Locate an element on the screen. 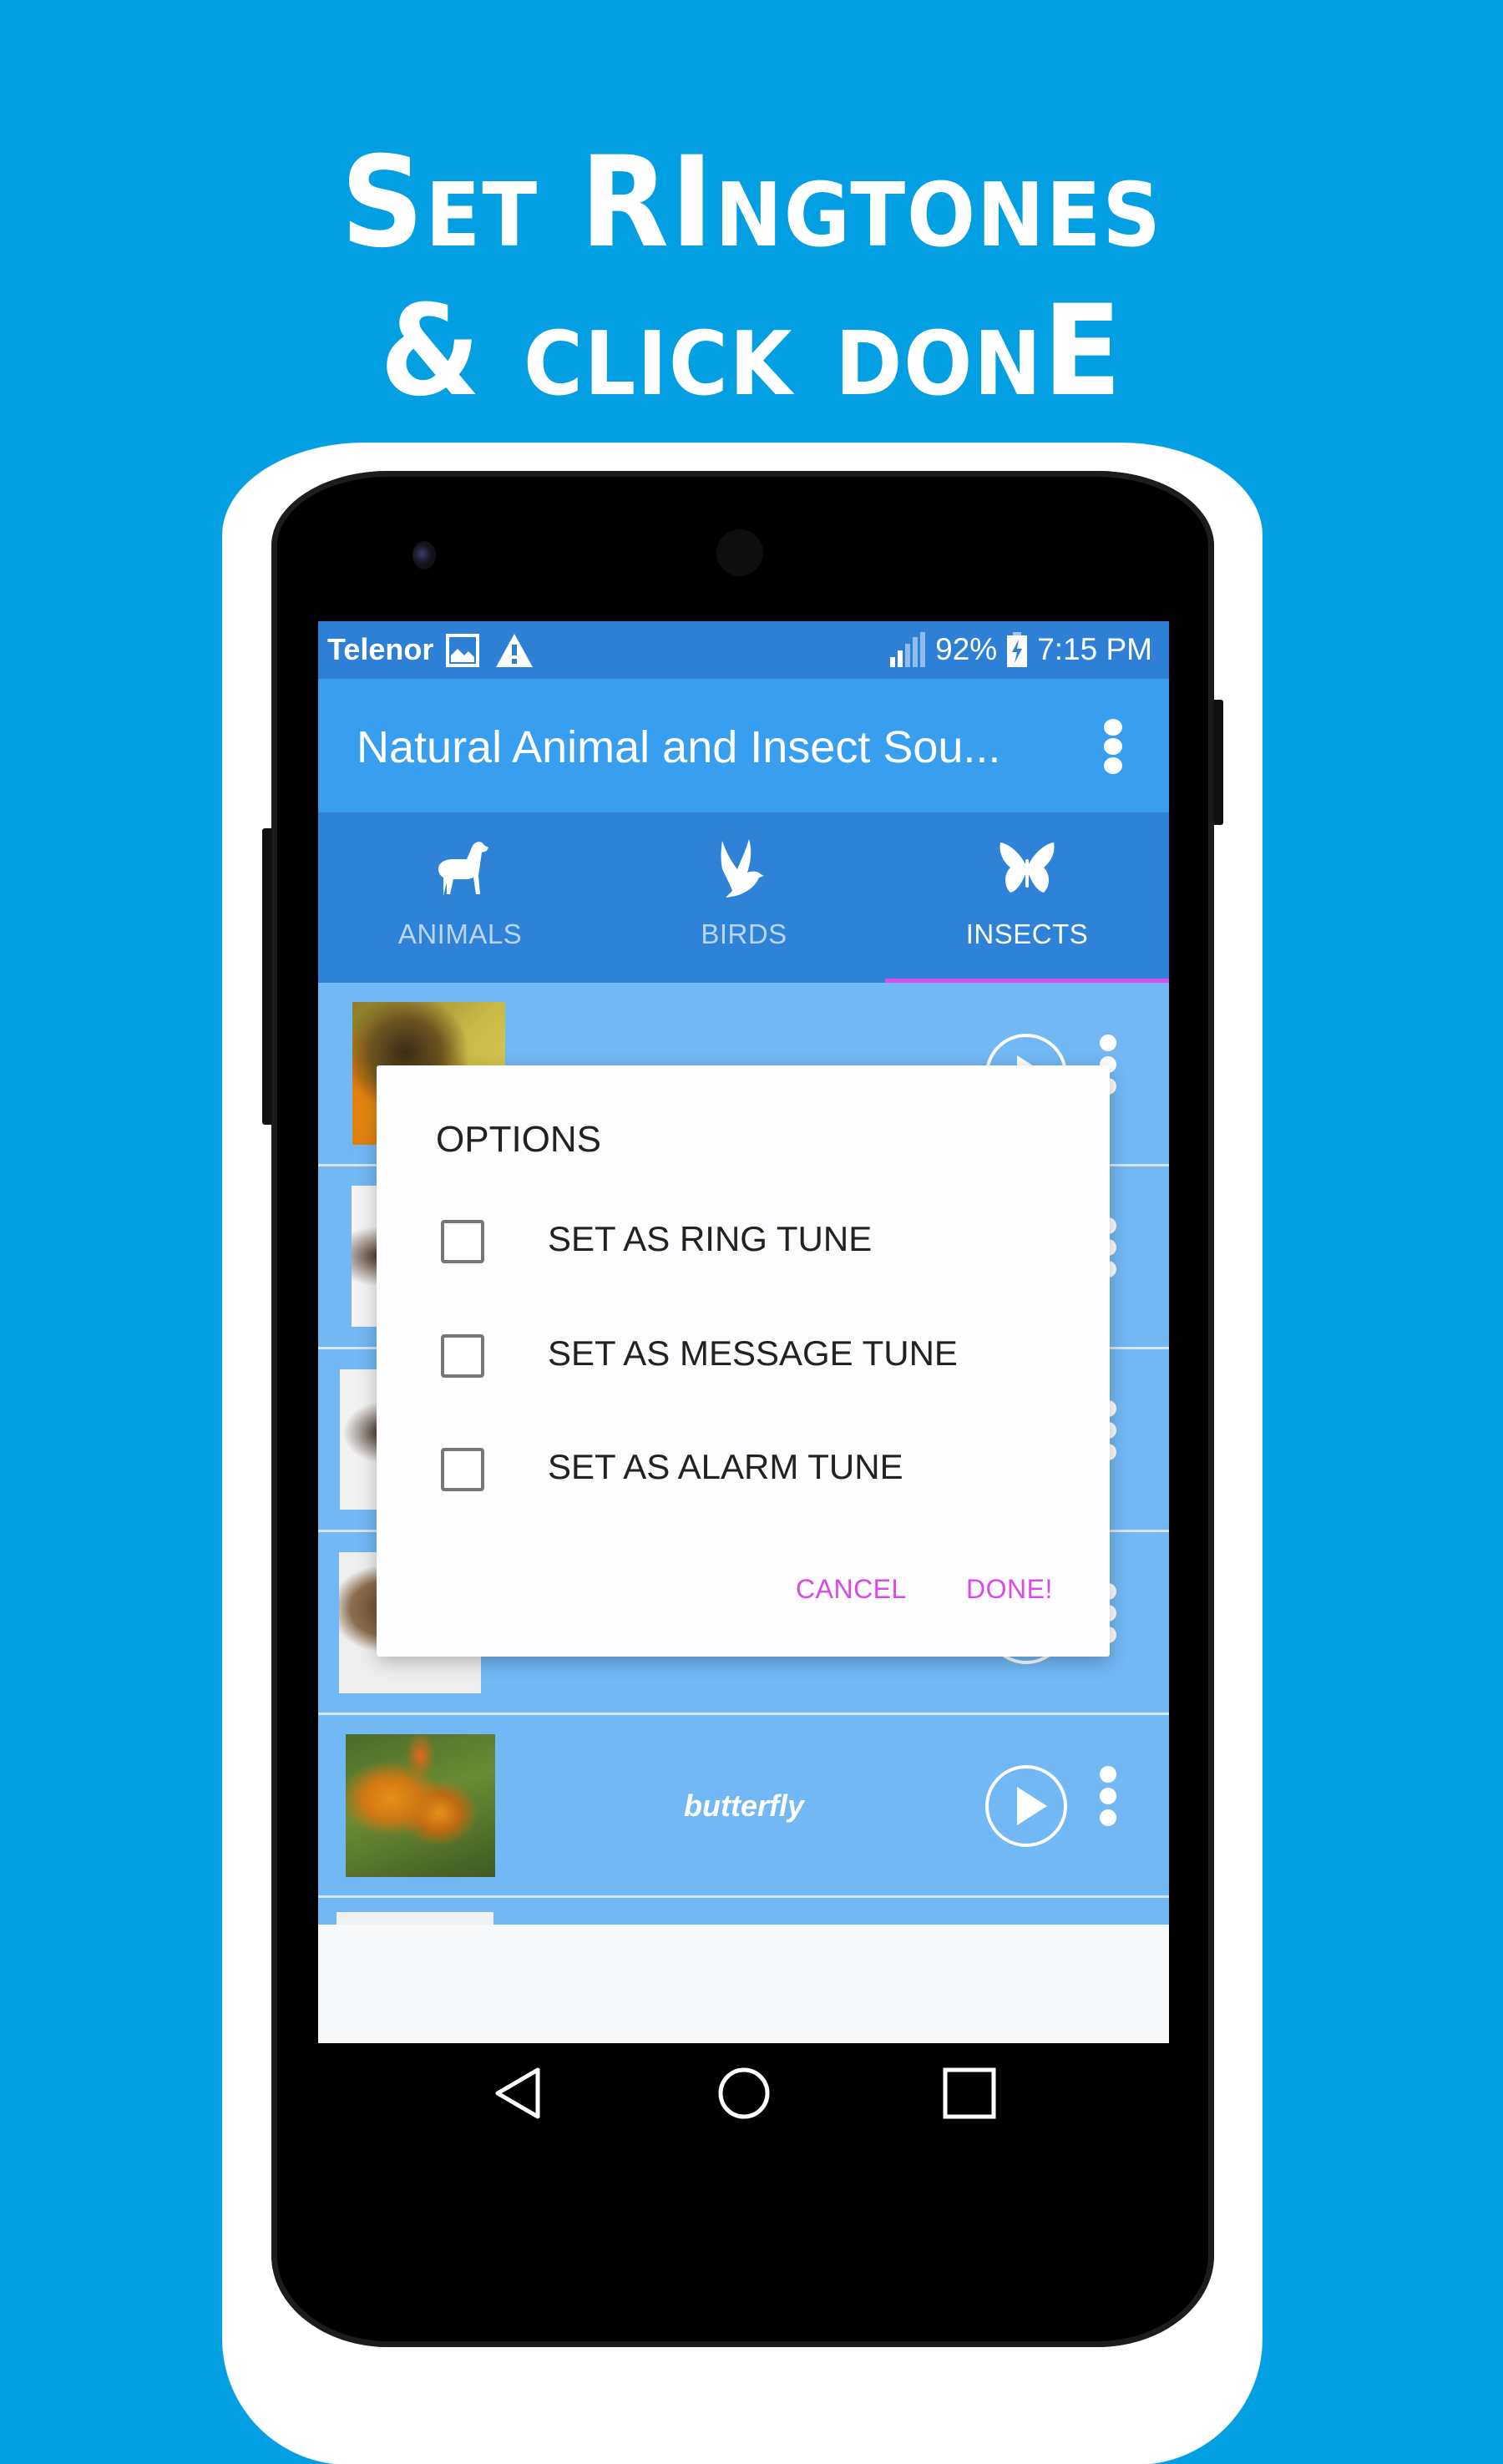 This screenshot has width=1503, height=2464. item-more-icon is located at coordinates (1109, 1796).